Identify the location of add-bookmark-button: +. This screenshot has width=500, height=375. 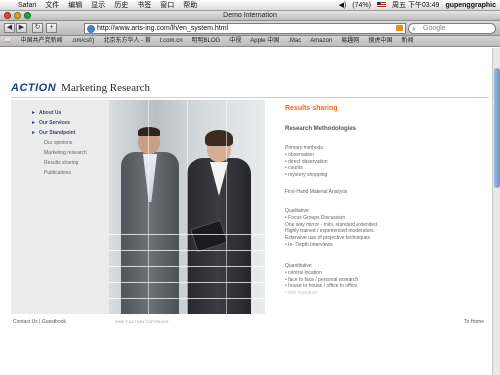
(51, 28).